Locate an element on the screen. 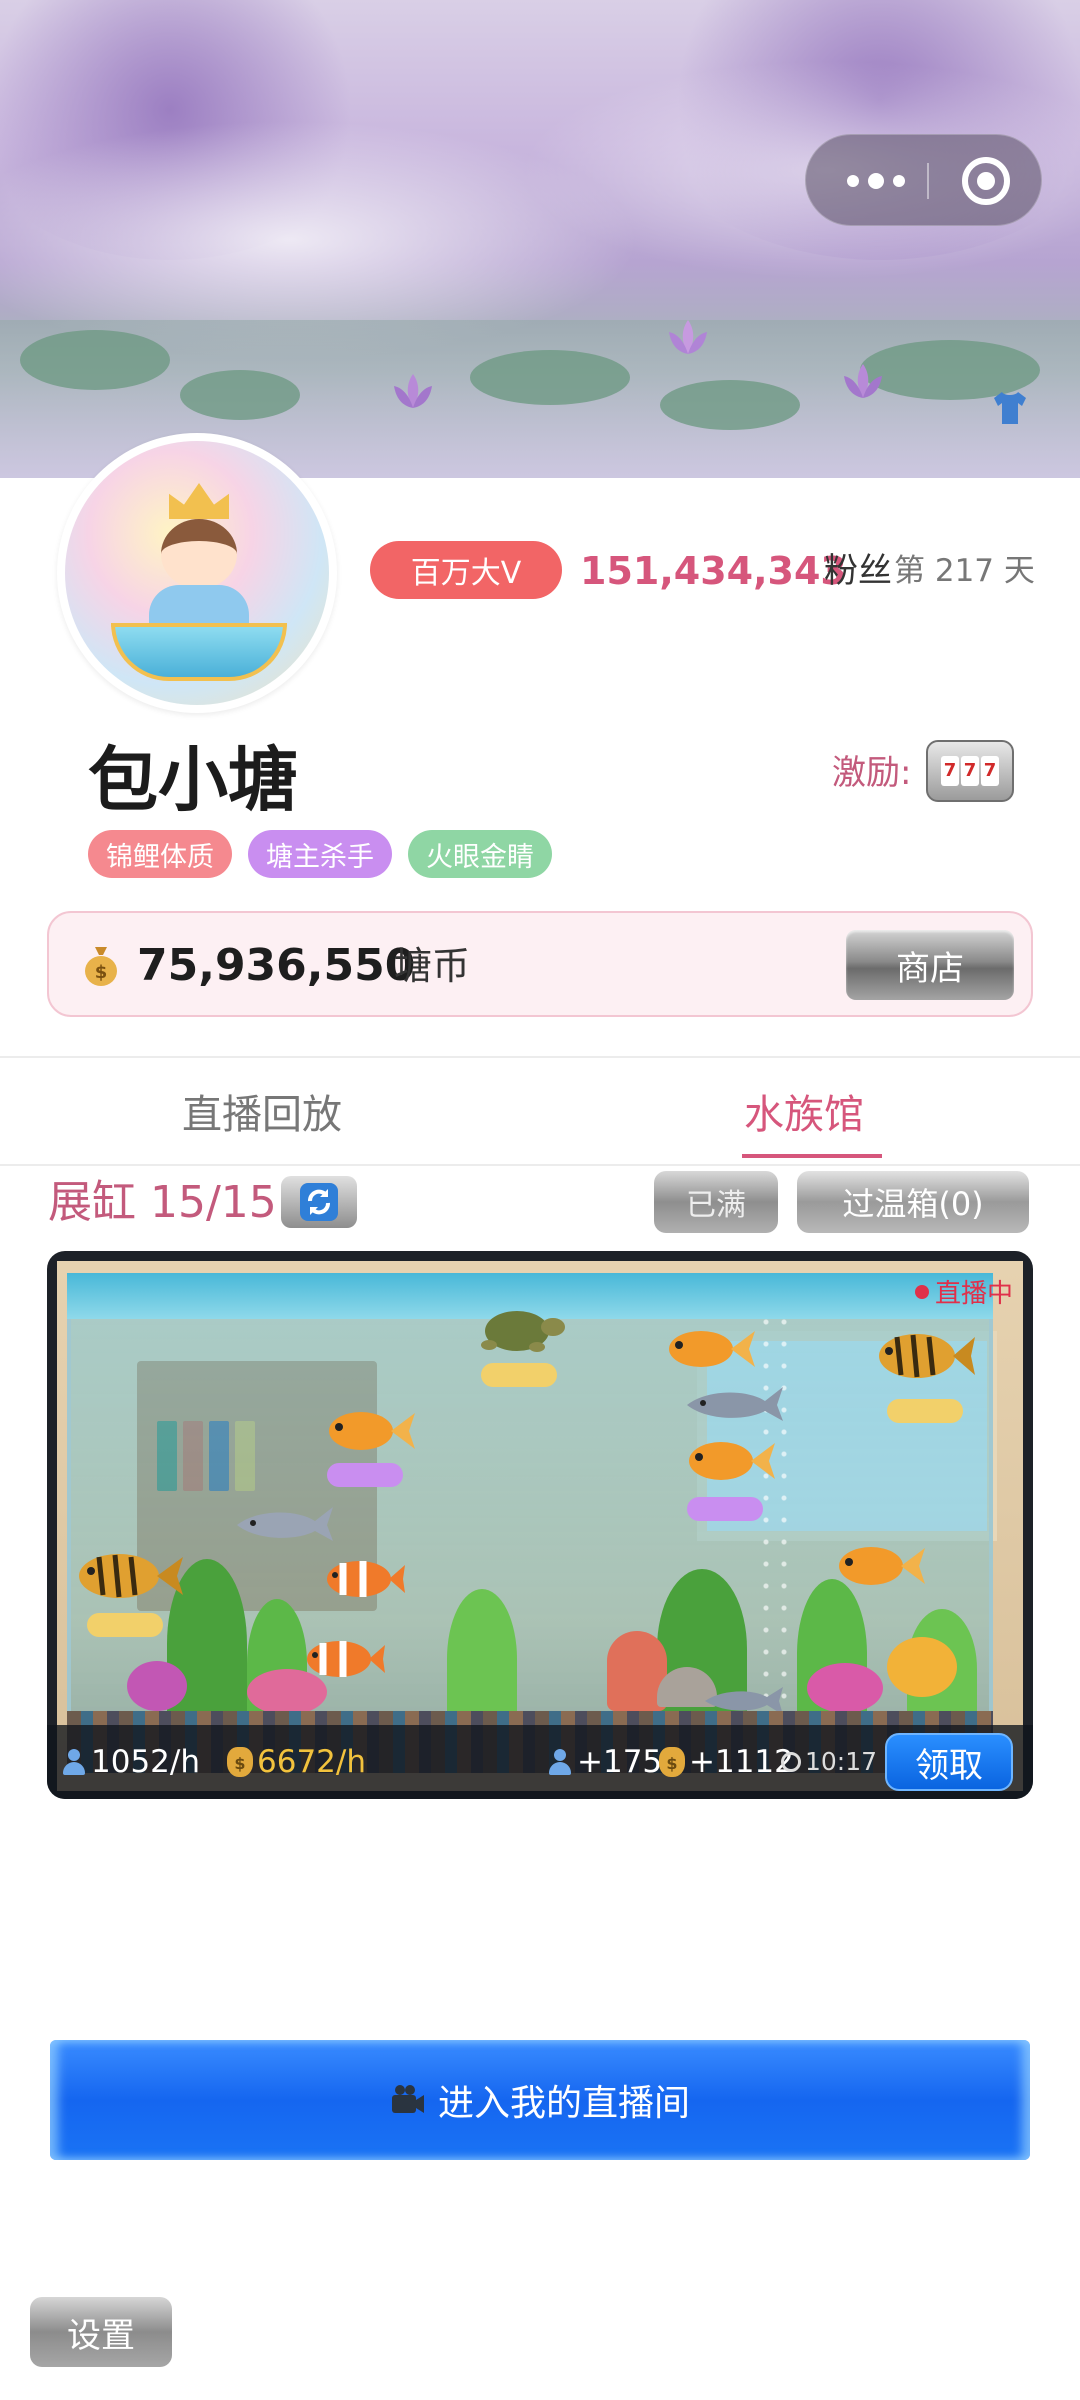  enter-live-room-button: 进入我的直播间 is located at coordinates (540, 2100).